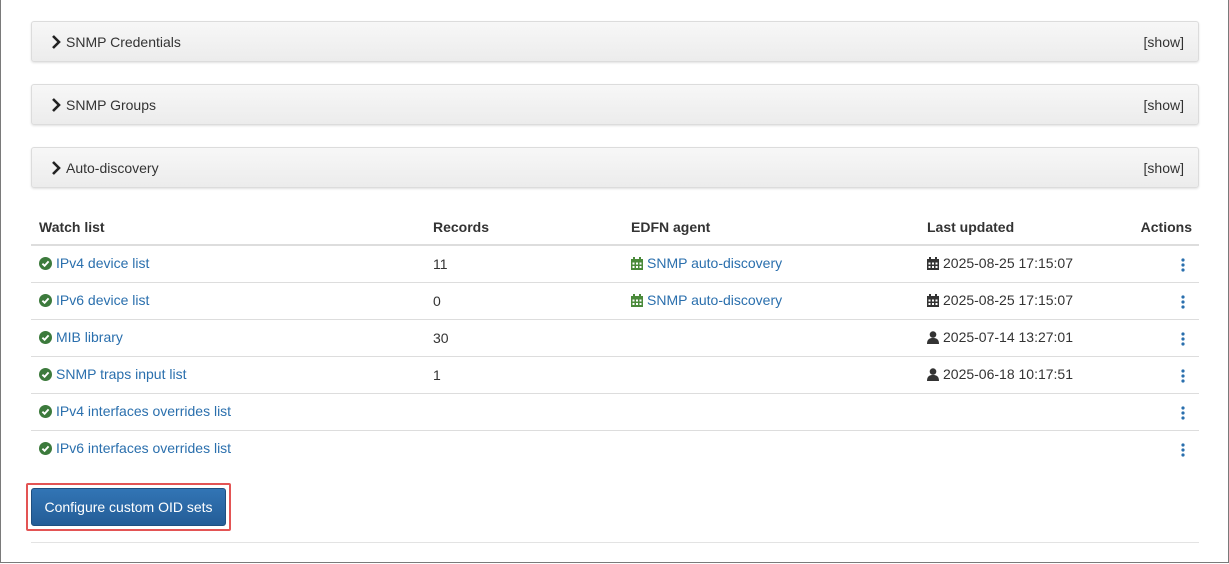  What do you see at coordinates (524, 338) in the screenshot?
I see `cell-records: 30` at bounding box center [524, 338].